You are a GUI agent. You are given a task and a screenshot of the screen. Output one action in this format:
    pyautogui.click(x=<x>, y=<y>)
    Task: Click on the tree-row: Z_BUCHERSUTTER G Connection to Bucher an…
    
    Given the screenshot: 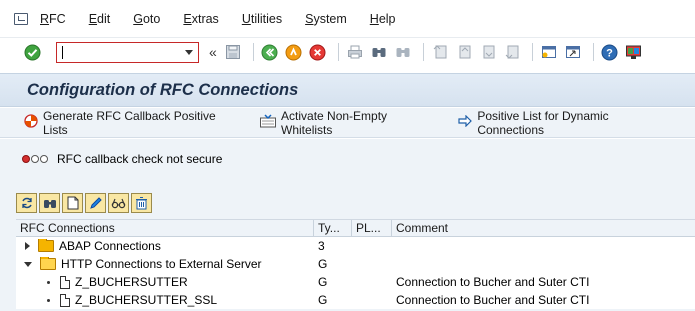 What is the action you would take?
    pyautogui.click(x=355, y=282)
    